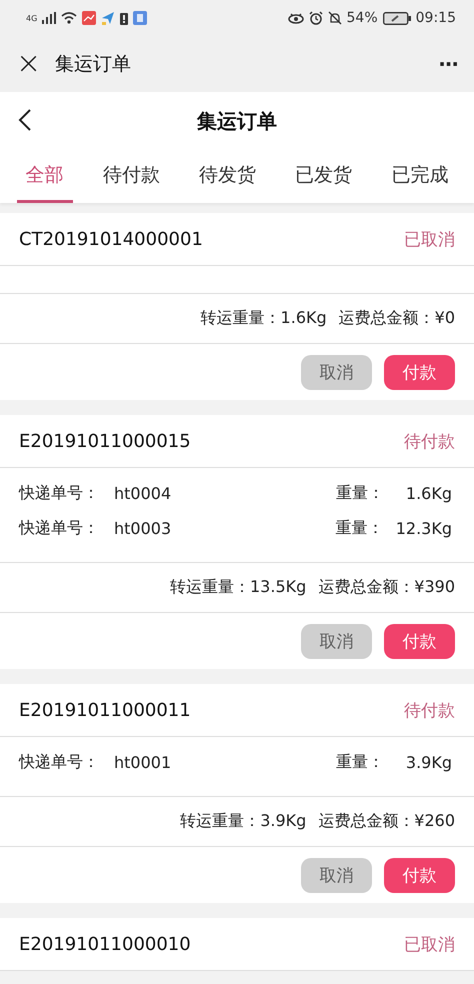  What do you see at coordinates (335, 18) in the screenshot?
I see `muted-bell-icon` at bounding box center [335, 18].